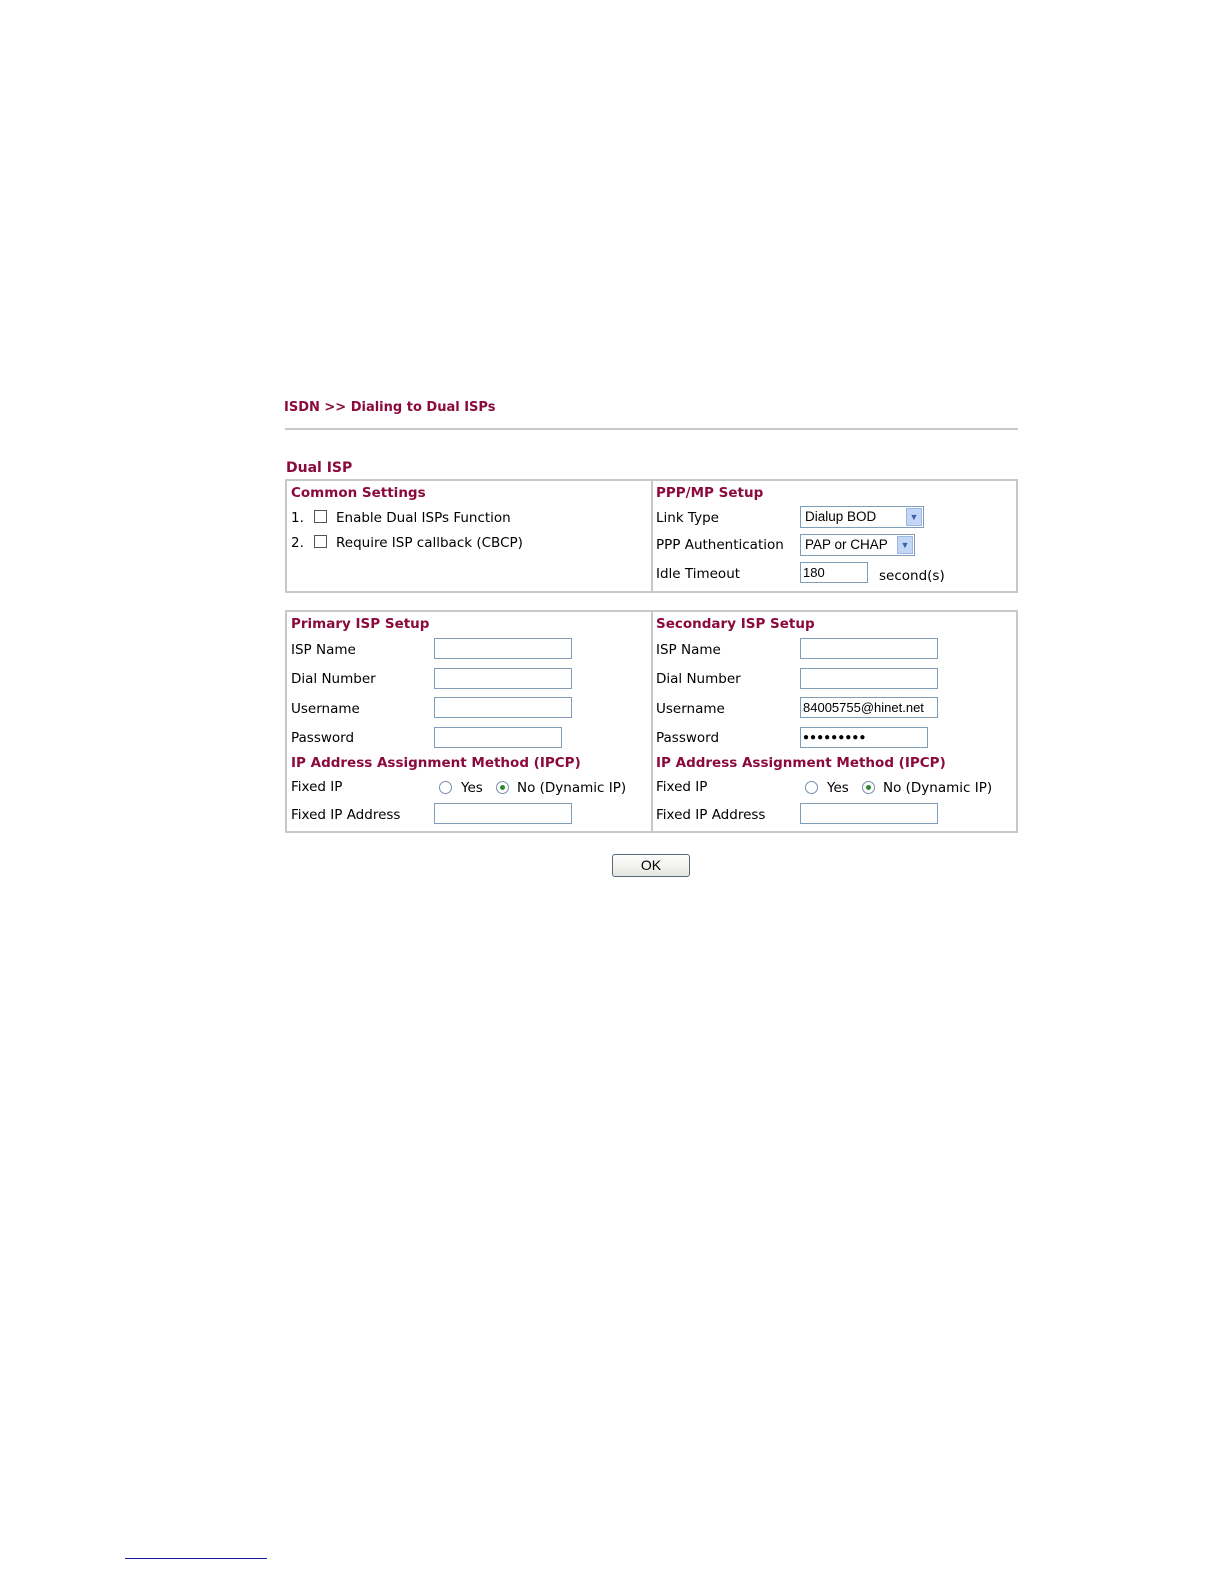 This screenshot has height=1584, width=1224. I want to click on secondary-fixed-ip-yes-radio, so click(811, 787).